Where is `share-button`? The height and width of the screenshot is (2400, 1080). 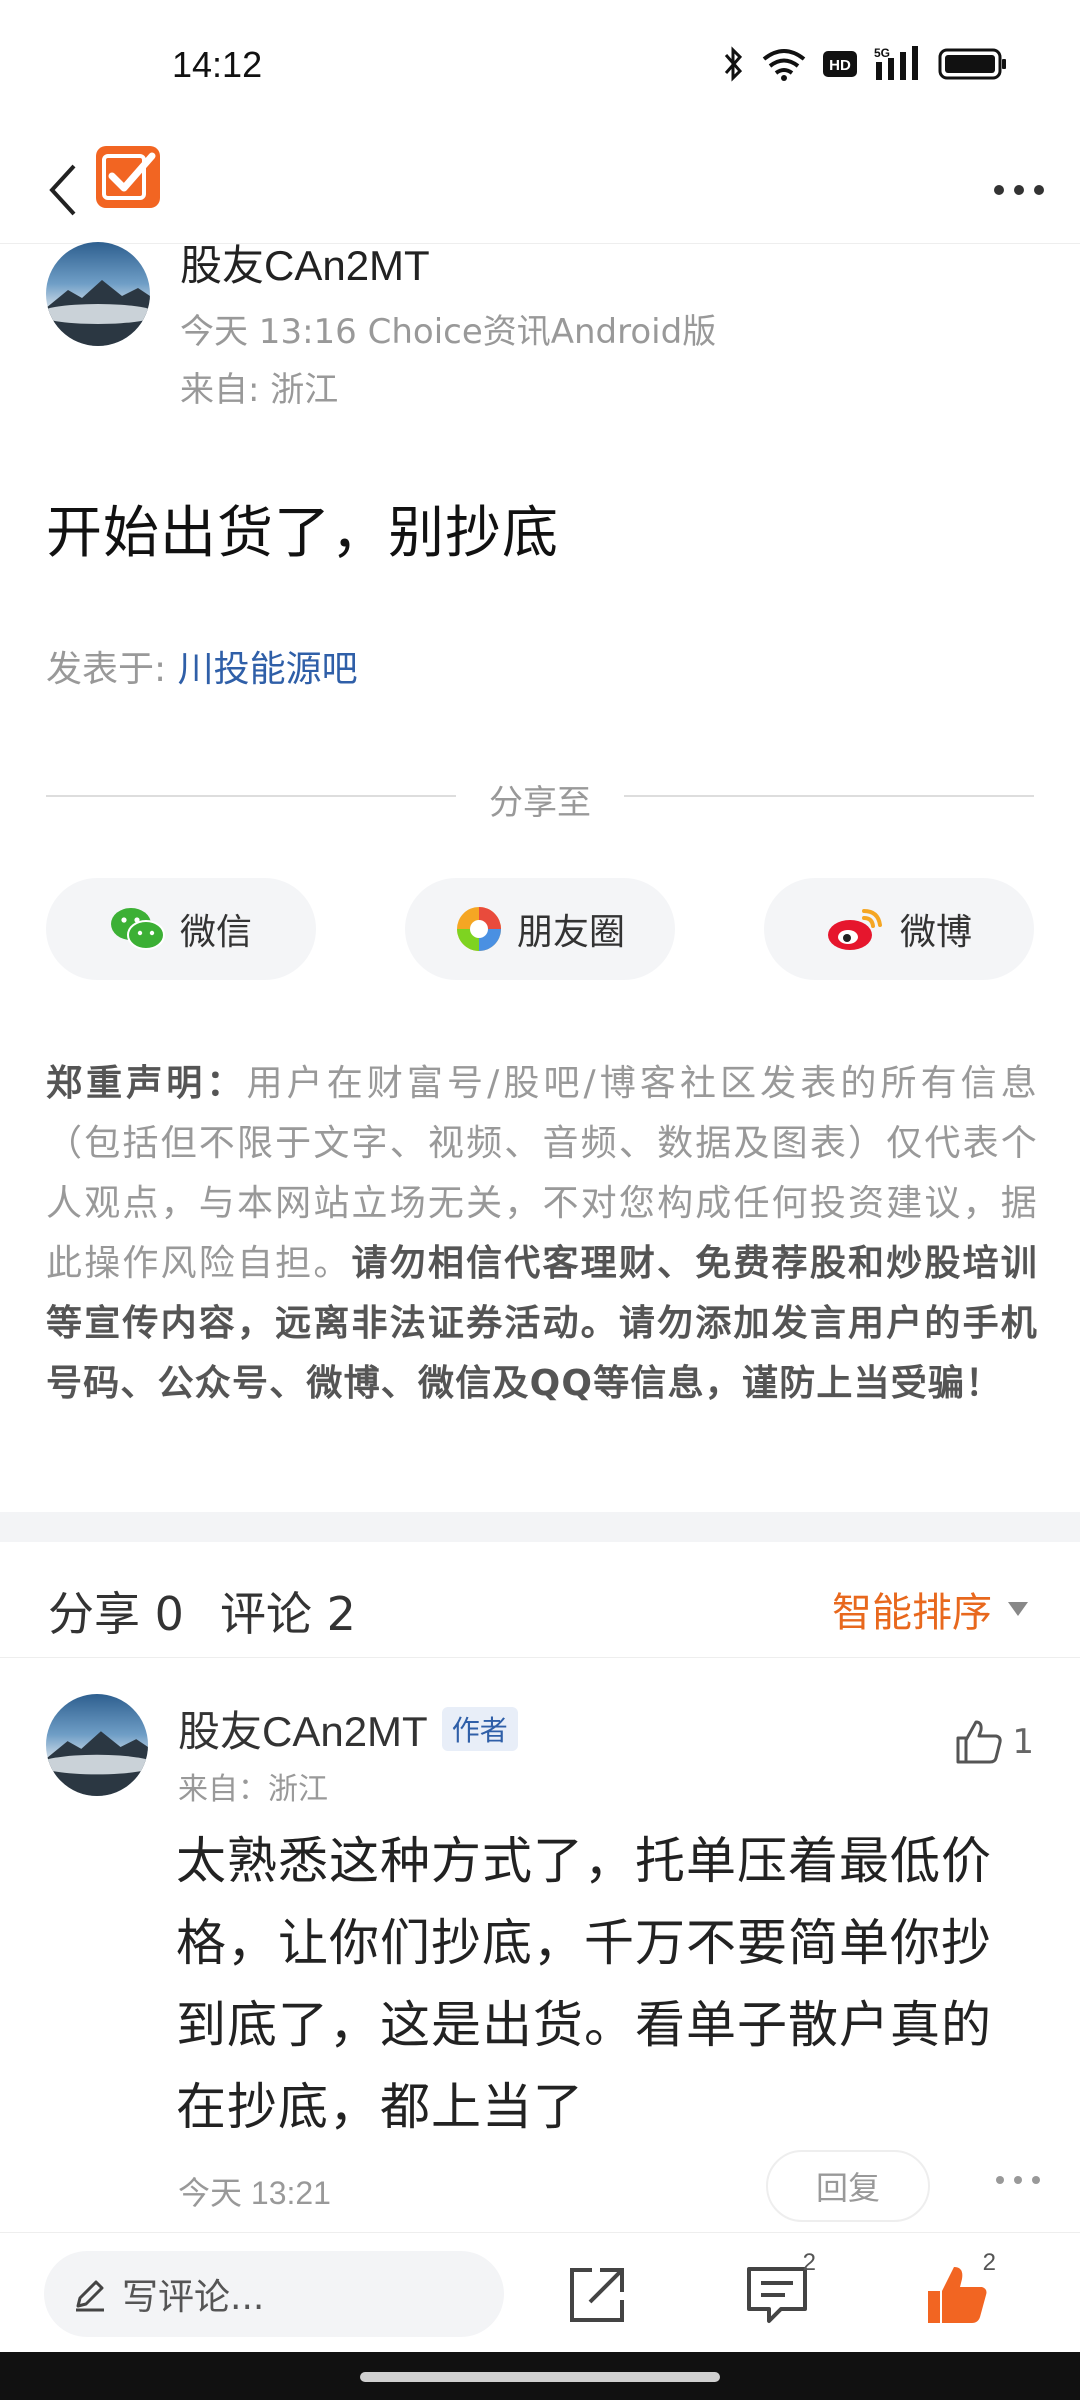
share-button is located at coordinates (597, 2295).